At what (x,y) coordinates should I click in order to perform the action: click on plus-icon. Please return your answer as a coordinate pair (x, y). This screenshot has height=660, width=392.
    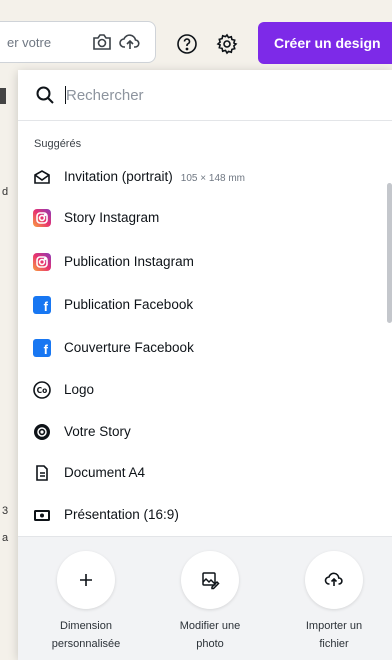
    Looking at the image, I should click on (86, 580).